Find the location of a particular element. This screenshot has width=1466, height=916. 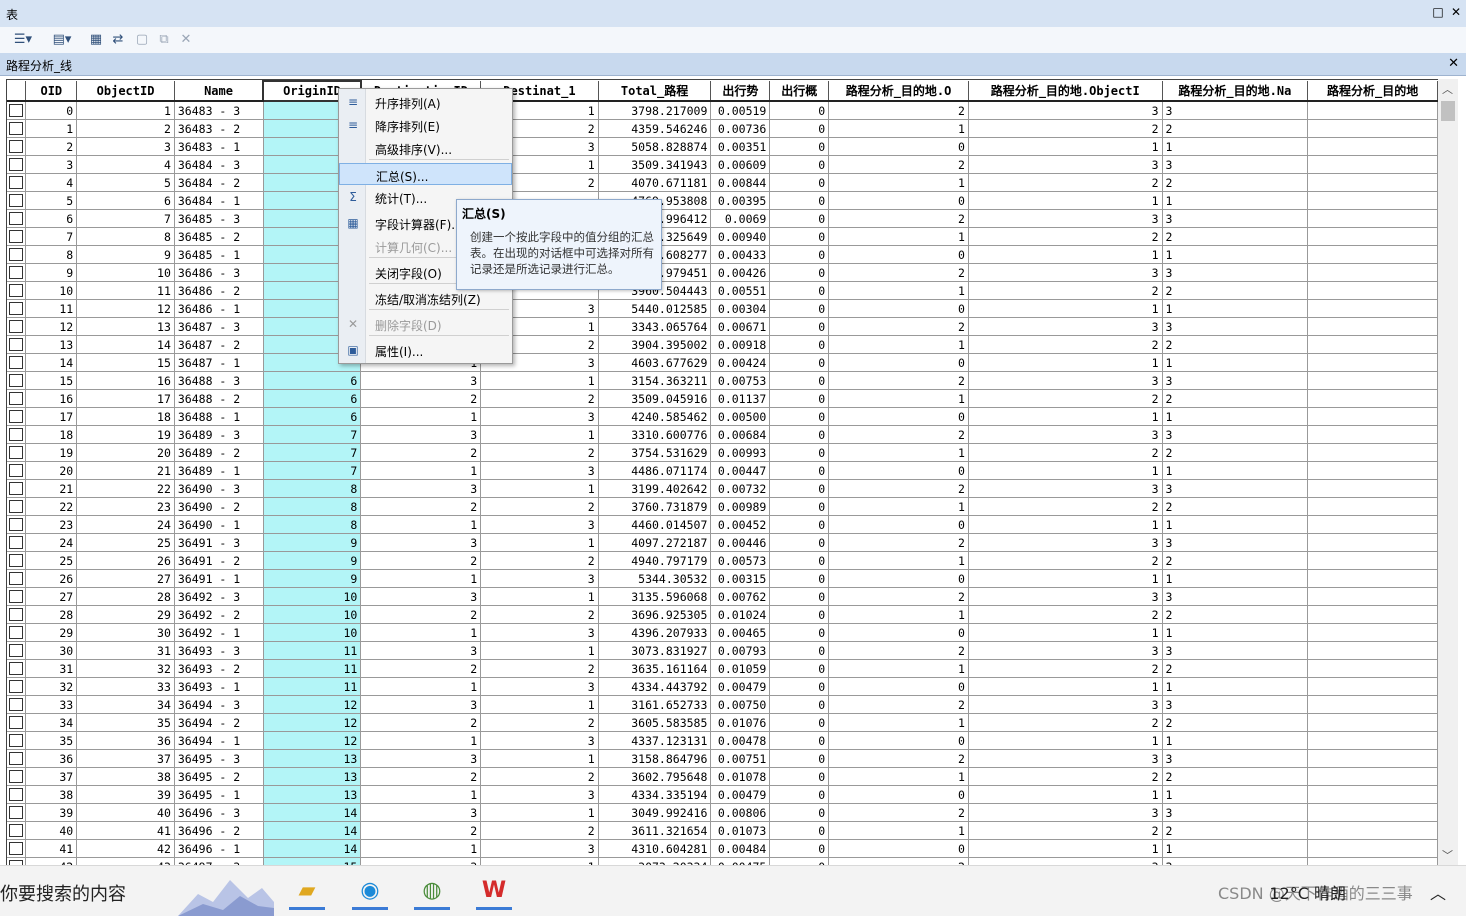

table-cell: 36493 - 1 is located at coordinates (219, 686).